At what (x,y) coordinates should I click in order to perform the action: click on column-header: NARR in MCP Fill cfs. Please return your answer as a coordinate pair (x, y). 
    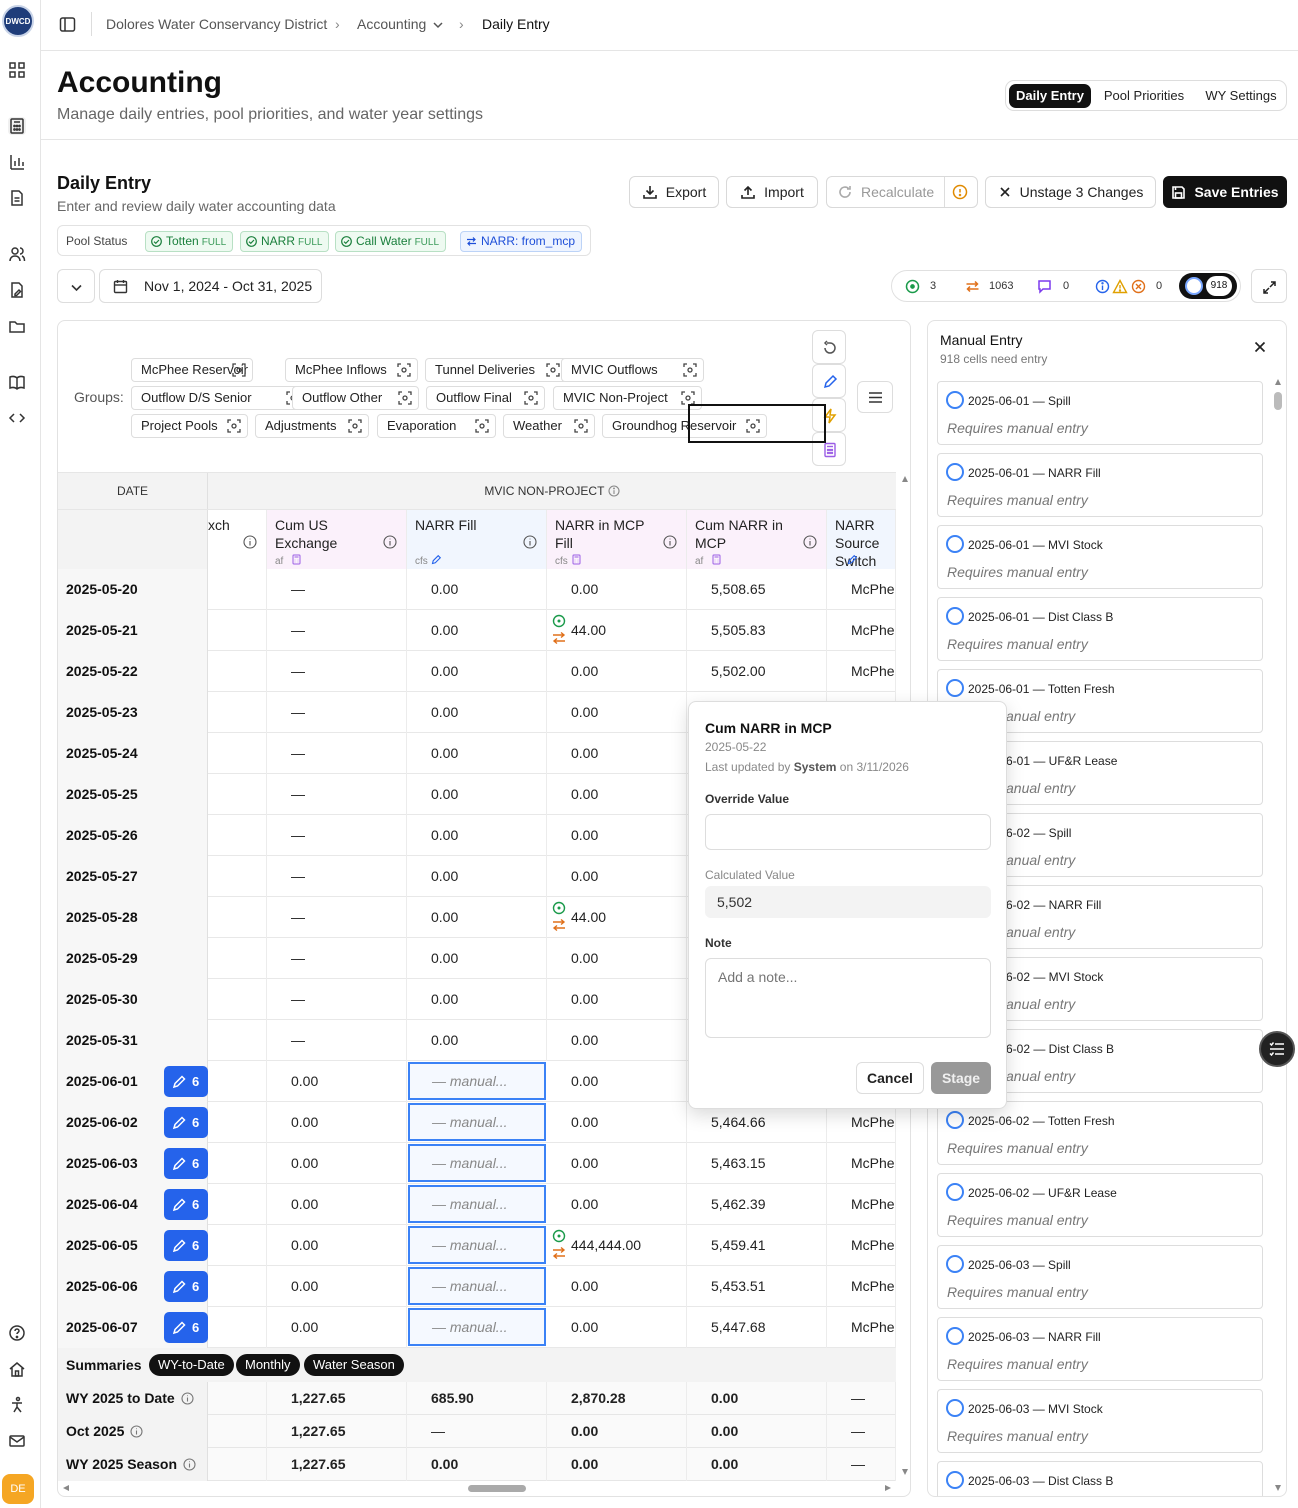
    Looking at the image, I should click on (617, 539).